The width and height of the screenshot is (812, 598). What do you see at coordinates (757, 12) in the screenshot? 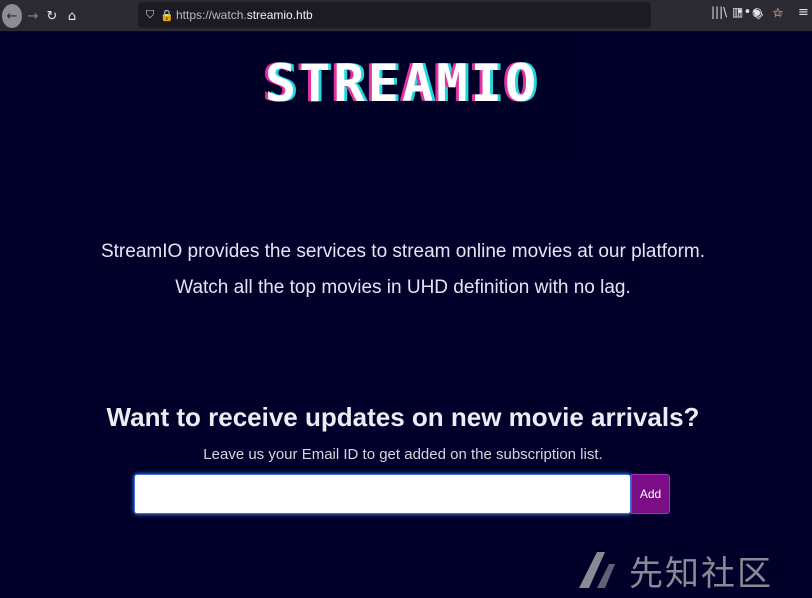
I see `account-icon: ◉` at bounding box center [757, 12].